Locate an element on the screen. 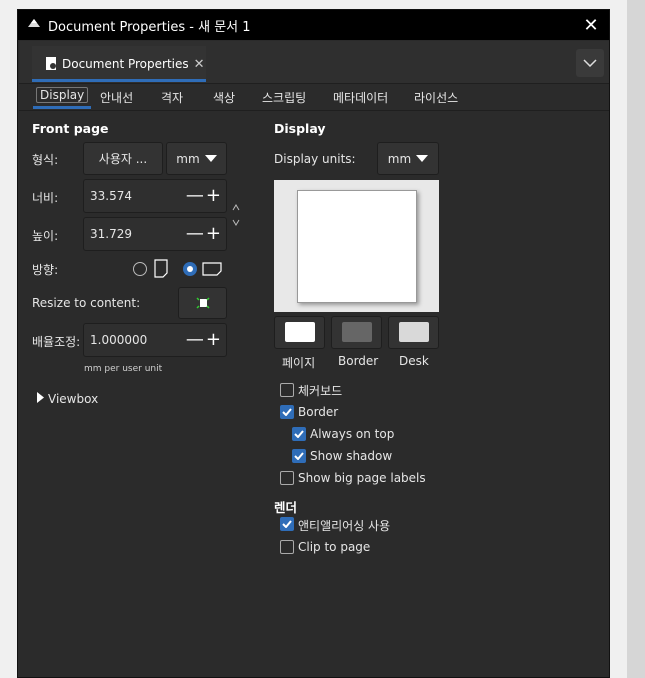 Image resolution: width=645 pixels, height=678 pixels. resize-to-content-label: Resize to content: is located at coordinates (86, 303).